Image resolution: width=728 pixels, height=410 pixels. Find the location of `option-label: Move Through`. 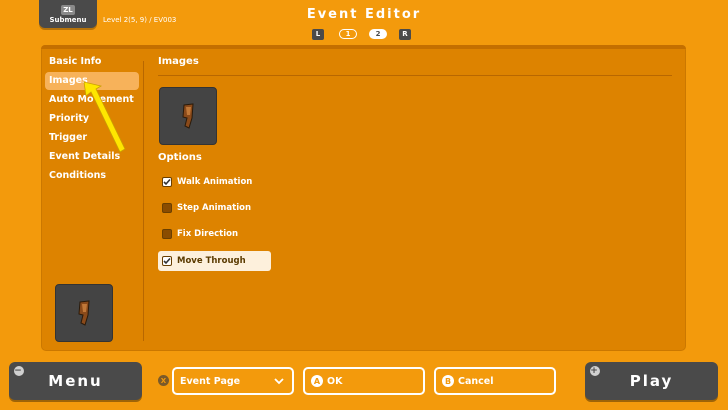

option-label: Move Through is located at coordinates (211, 261).